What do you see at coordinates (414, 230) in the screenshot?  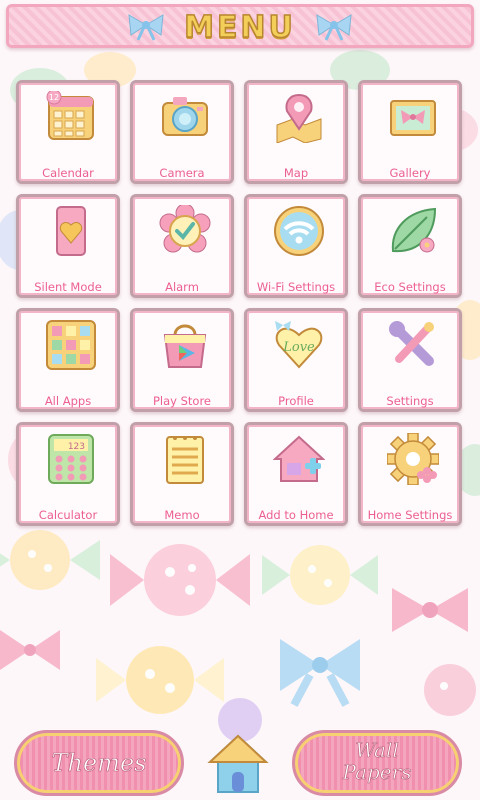 I see `leaf-icon` at bounding box center [414, 230].